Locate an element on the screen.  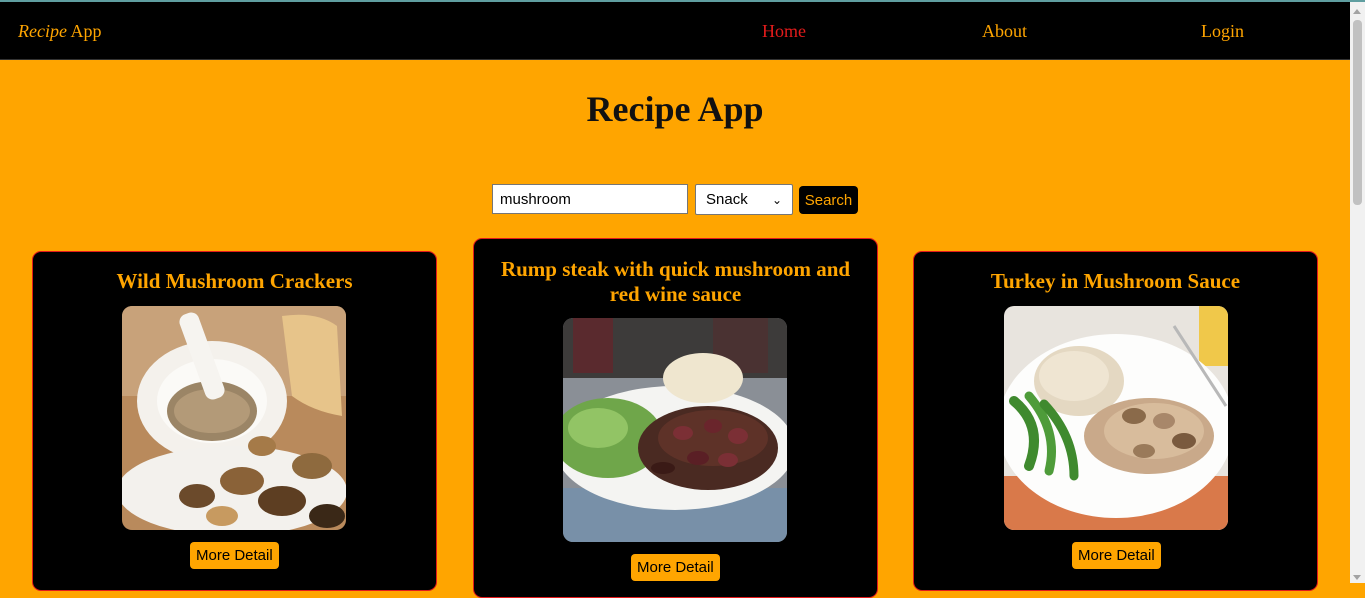
nav-link-login: Login is located at coordinates (1222, 31).